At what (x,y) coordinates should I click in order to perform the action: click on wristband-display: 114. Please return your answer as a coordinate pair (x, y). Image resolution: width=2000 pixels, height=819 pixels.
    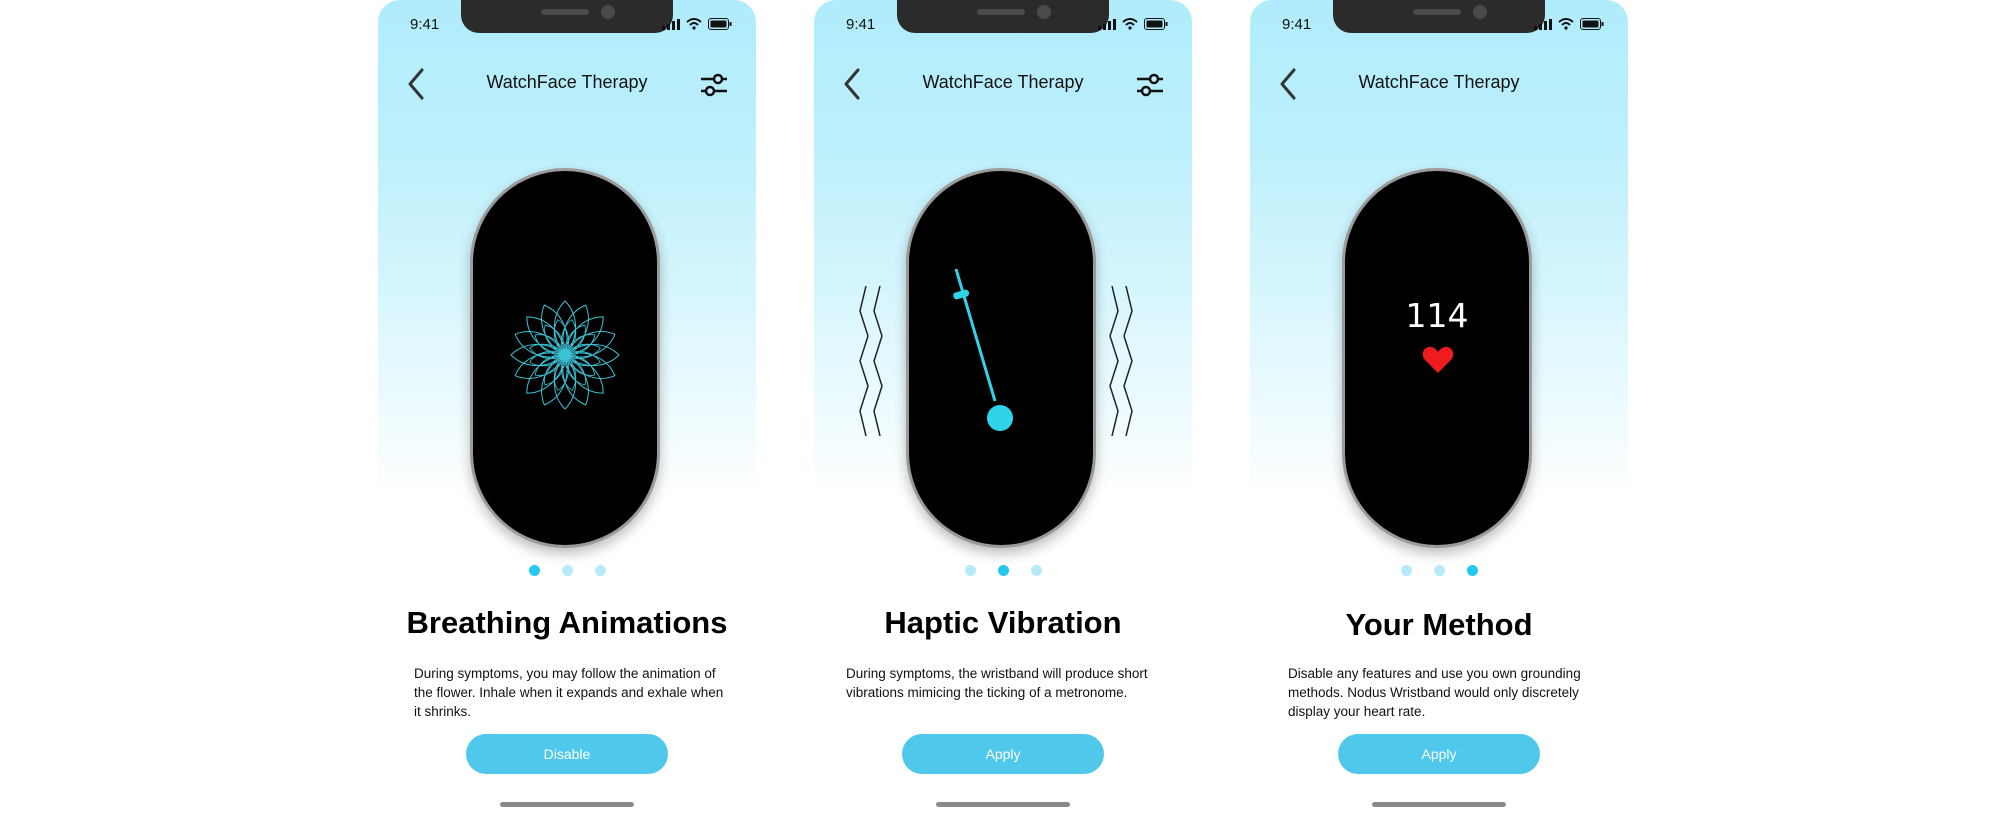
    Looking at the image, I should click on (1437, 358).